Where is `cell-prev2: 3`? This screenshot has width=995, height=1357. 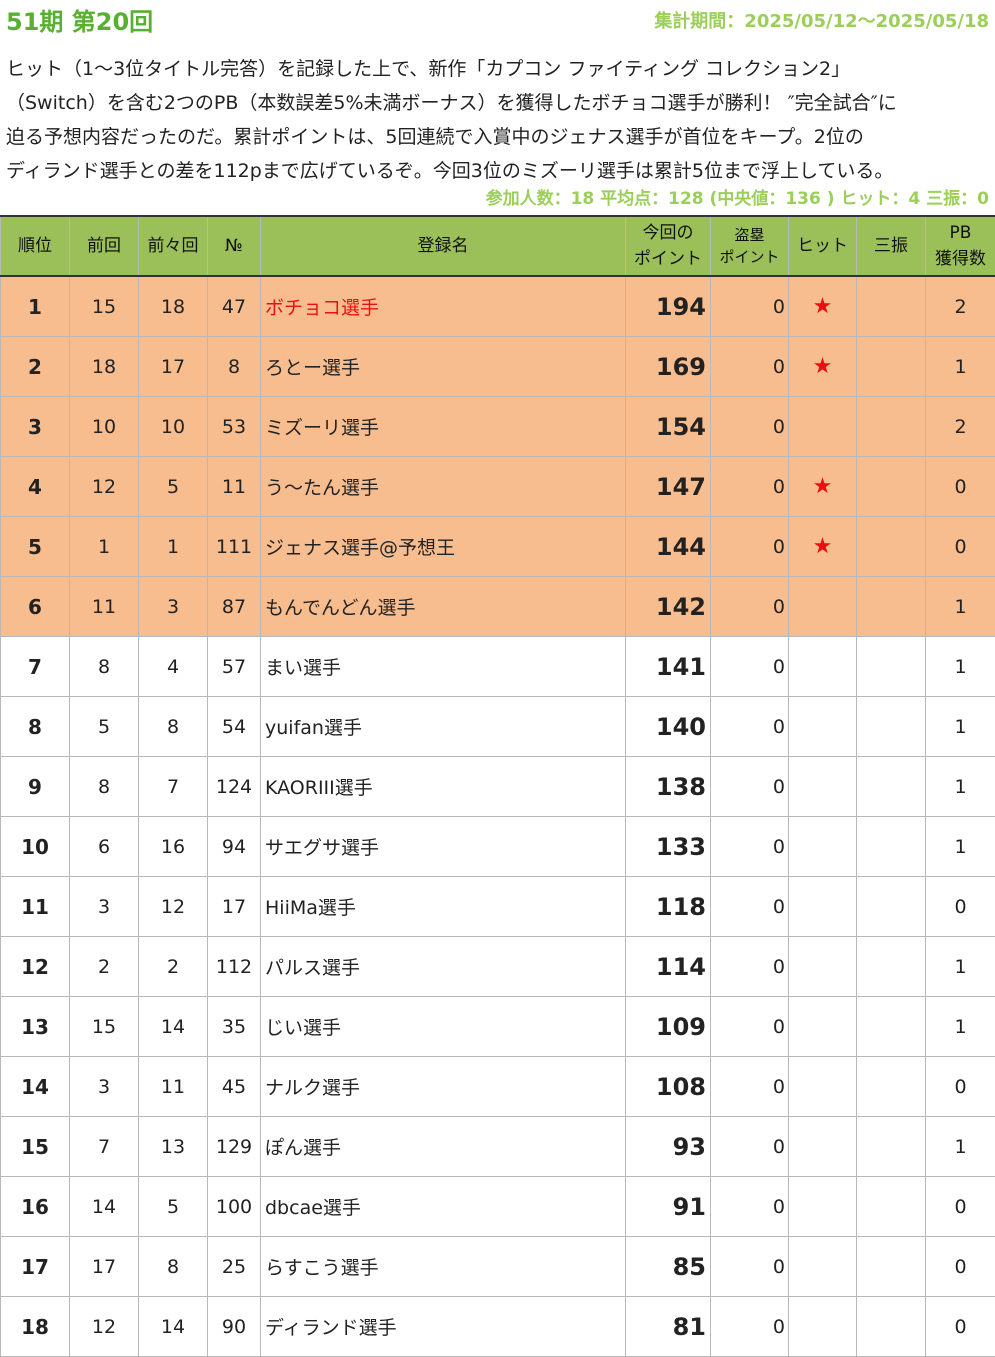
cell-prev2: 3 is located at coordinates (173, 606).